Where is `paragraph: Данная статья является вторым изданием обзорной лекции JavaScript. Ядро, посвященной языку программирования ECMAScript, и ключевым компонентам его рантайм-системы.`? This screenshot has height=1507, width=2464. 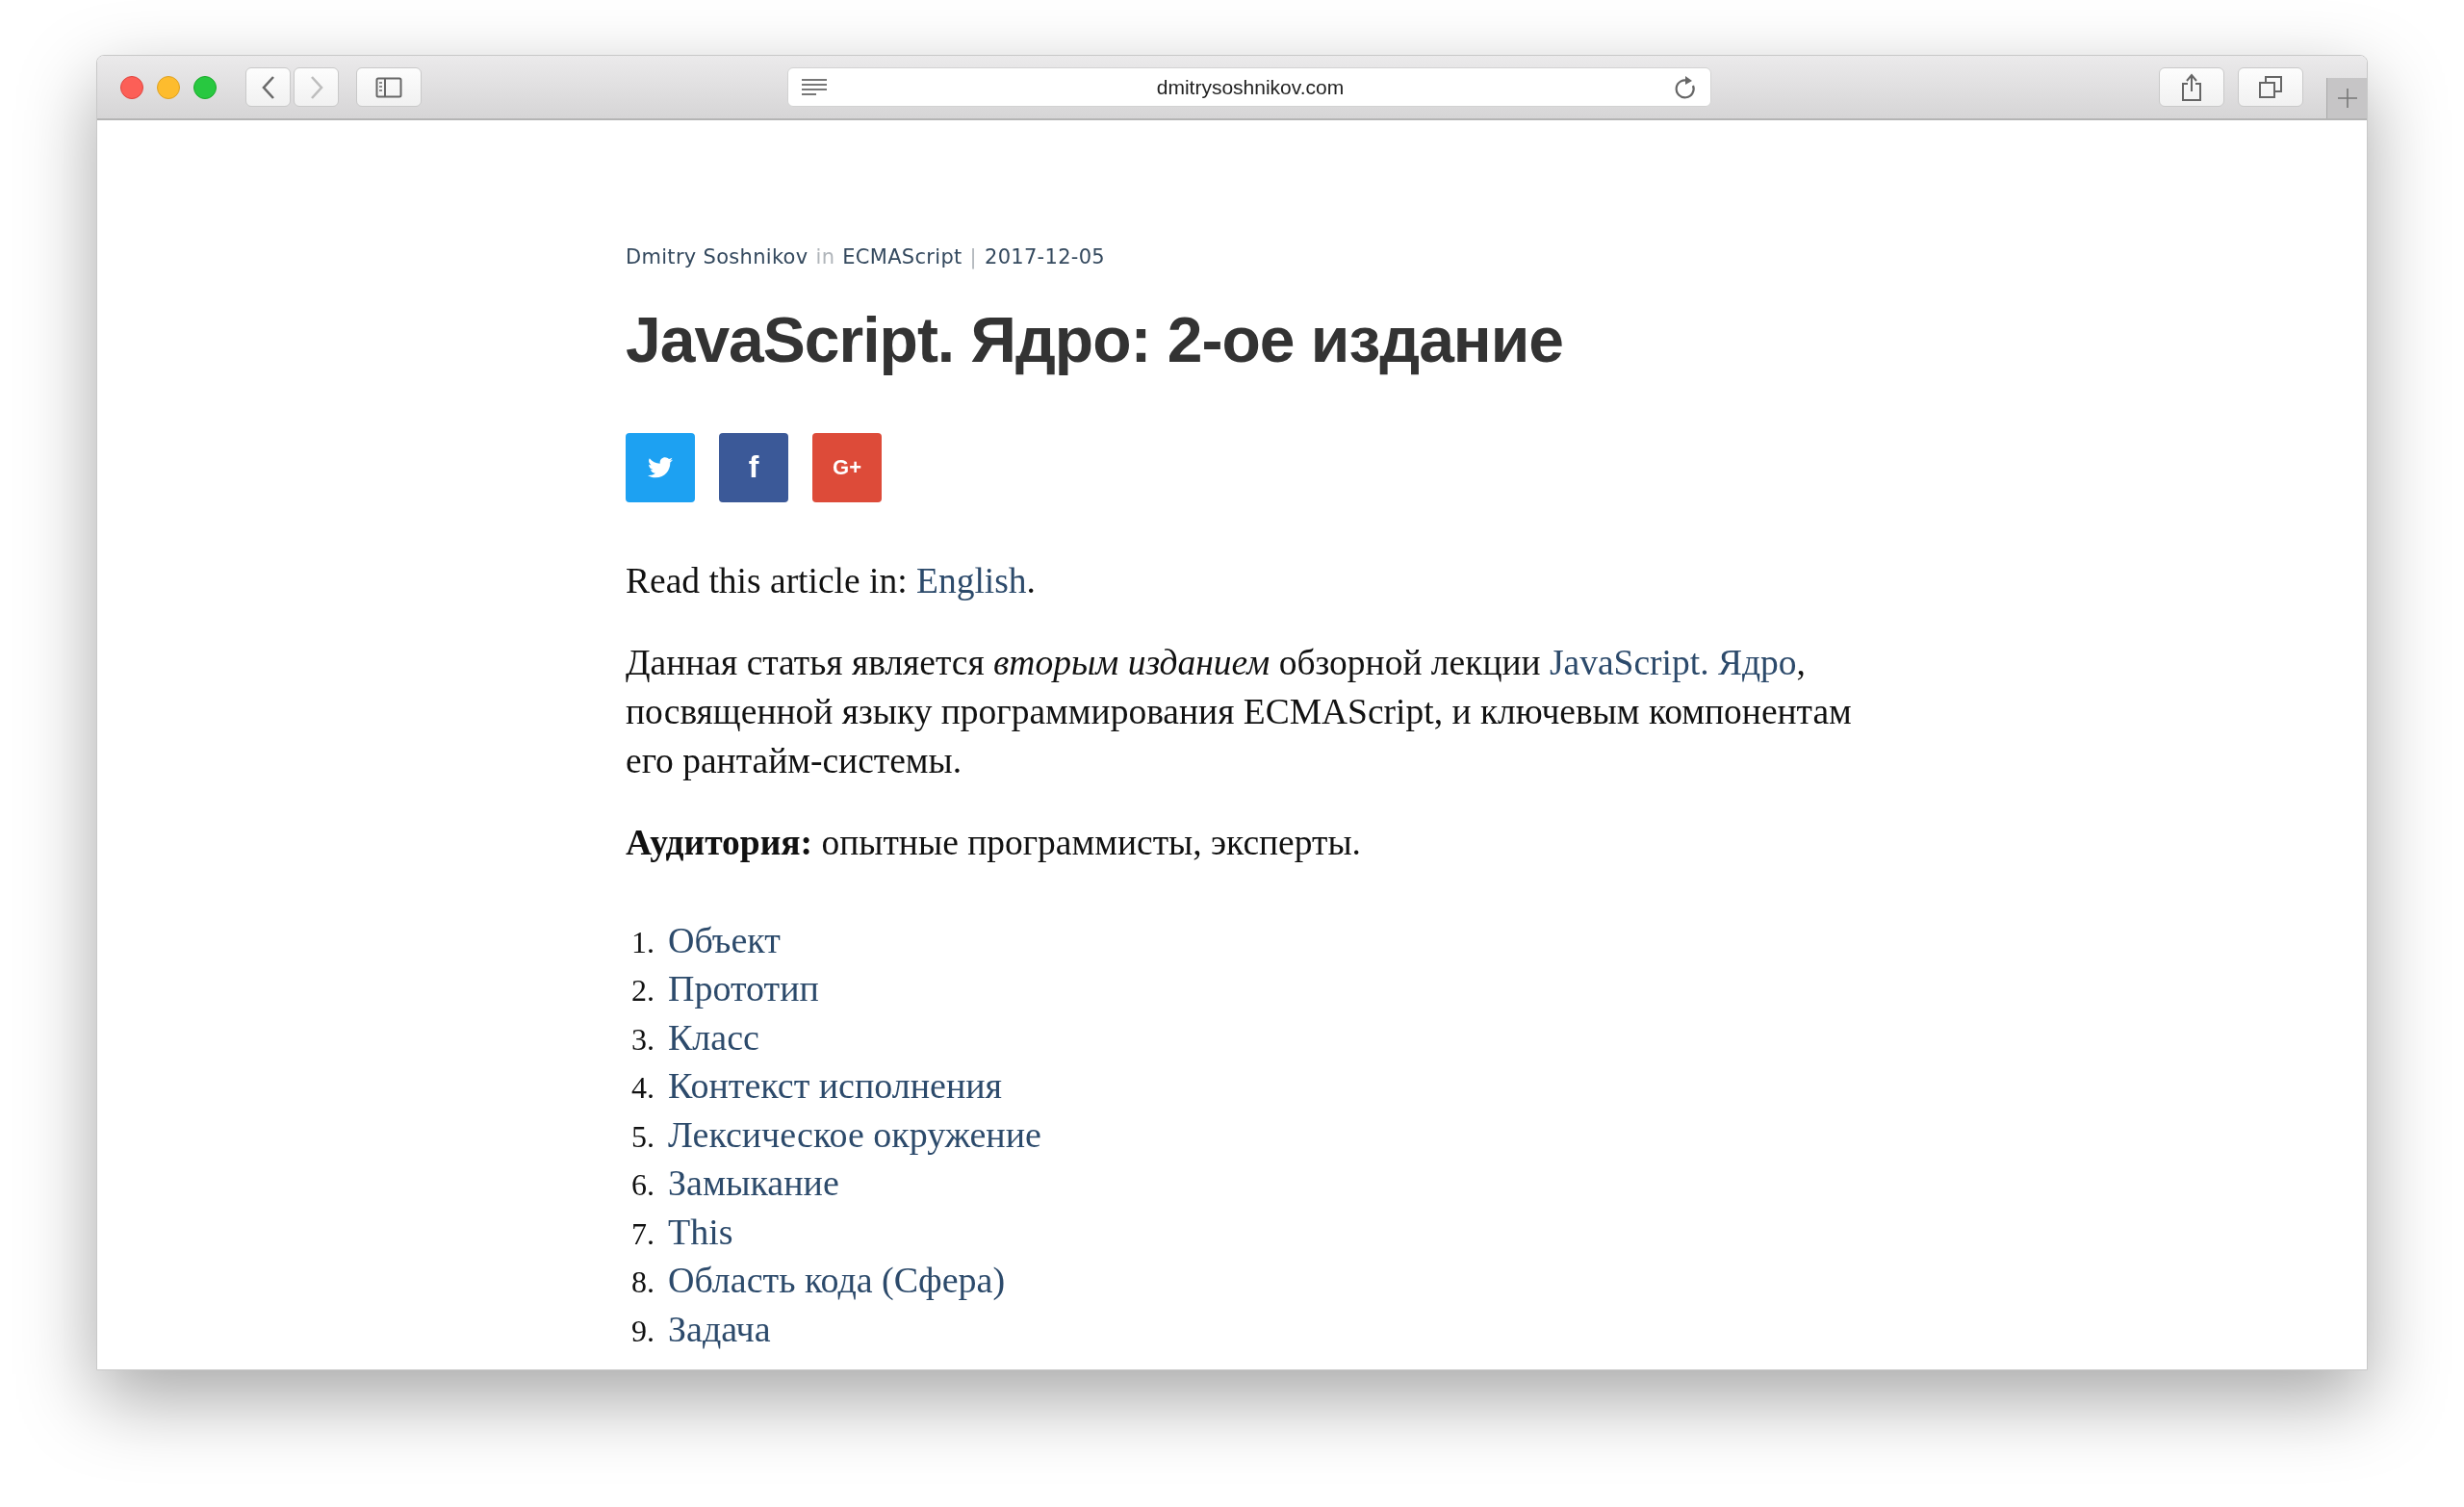 paragraph: Данная статья является вторым изданием обзорной лекции JavaScript. Ядро, посвященной языку программирования ECMAScript, и ключевым компонентам его рантайм-системы. is located at coordinates (1239, 711).